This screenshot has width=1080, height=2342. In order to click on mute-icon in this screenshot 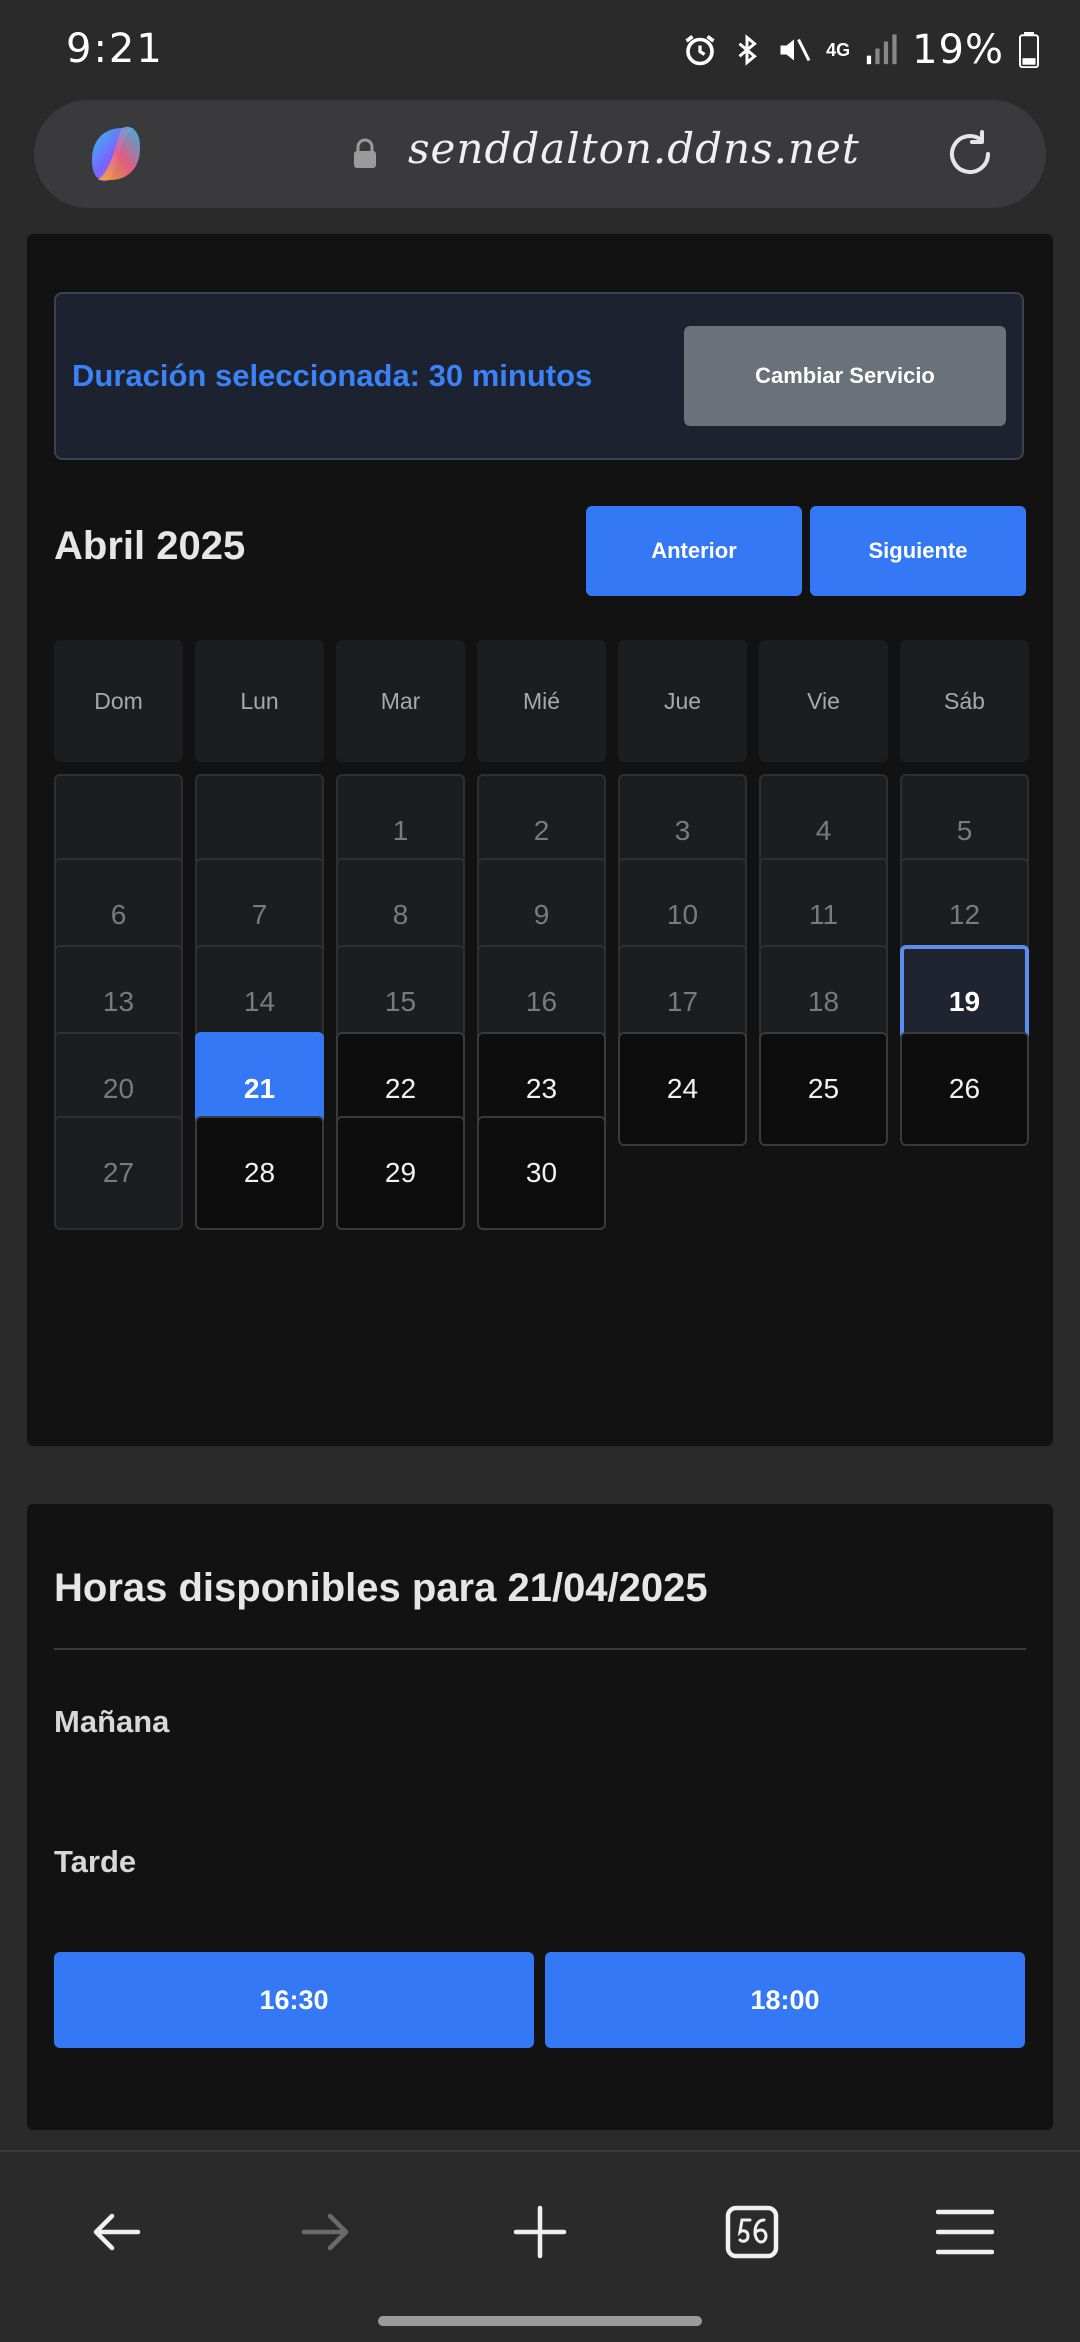, I will do `click(795, 50)`.